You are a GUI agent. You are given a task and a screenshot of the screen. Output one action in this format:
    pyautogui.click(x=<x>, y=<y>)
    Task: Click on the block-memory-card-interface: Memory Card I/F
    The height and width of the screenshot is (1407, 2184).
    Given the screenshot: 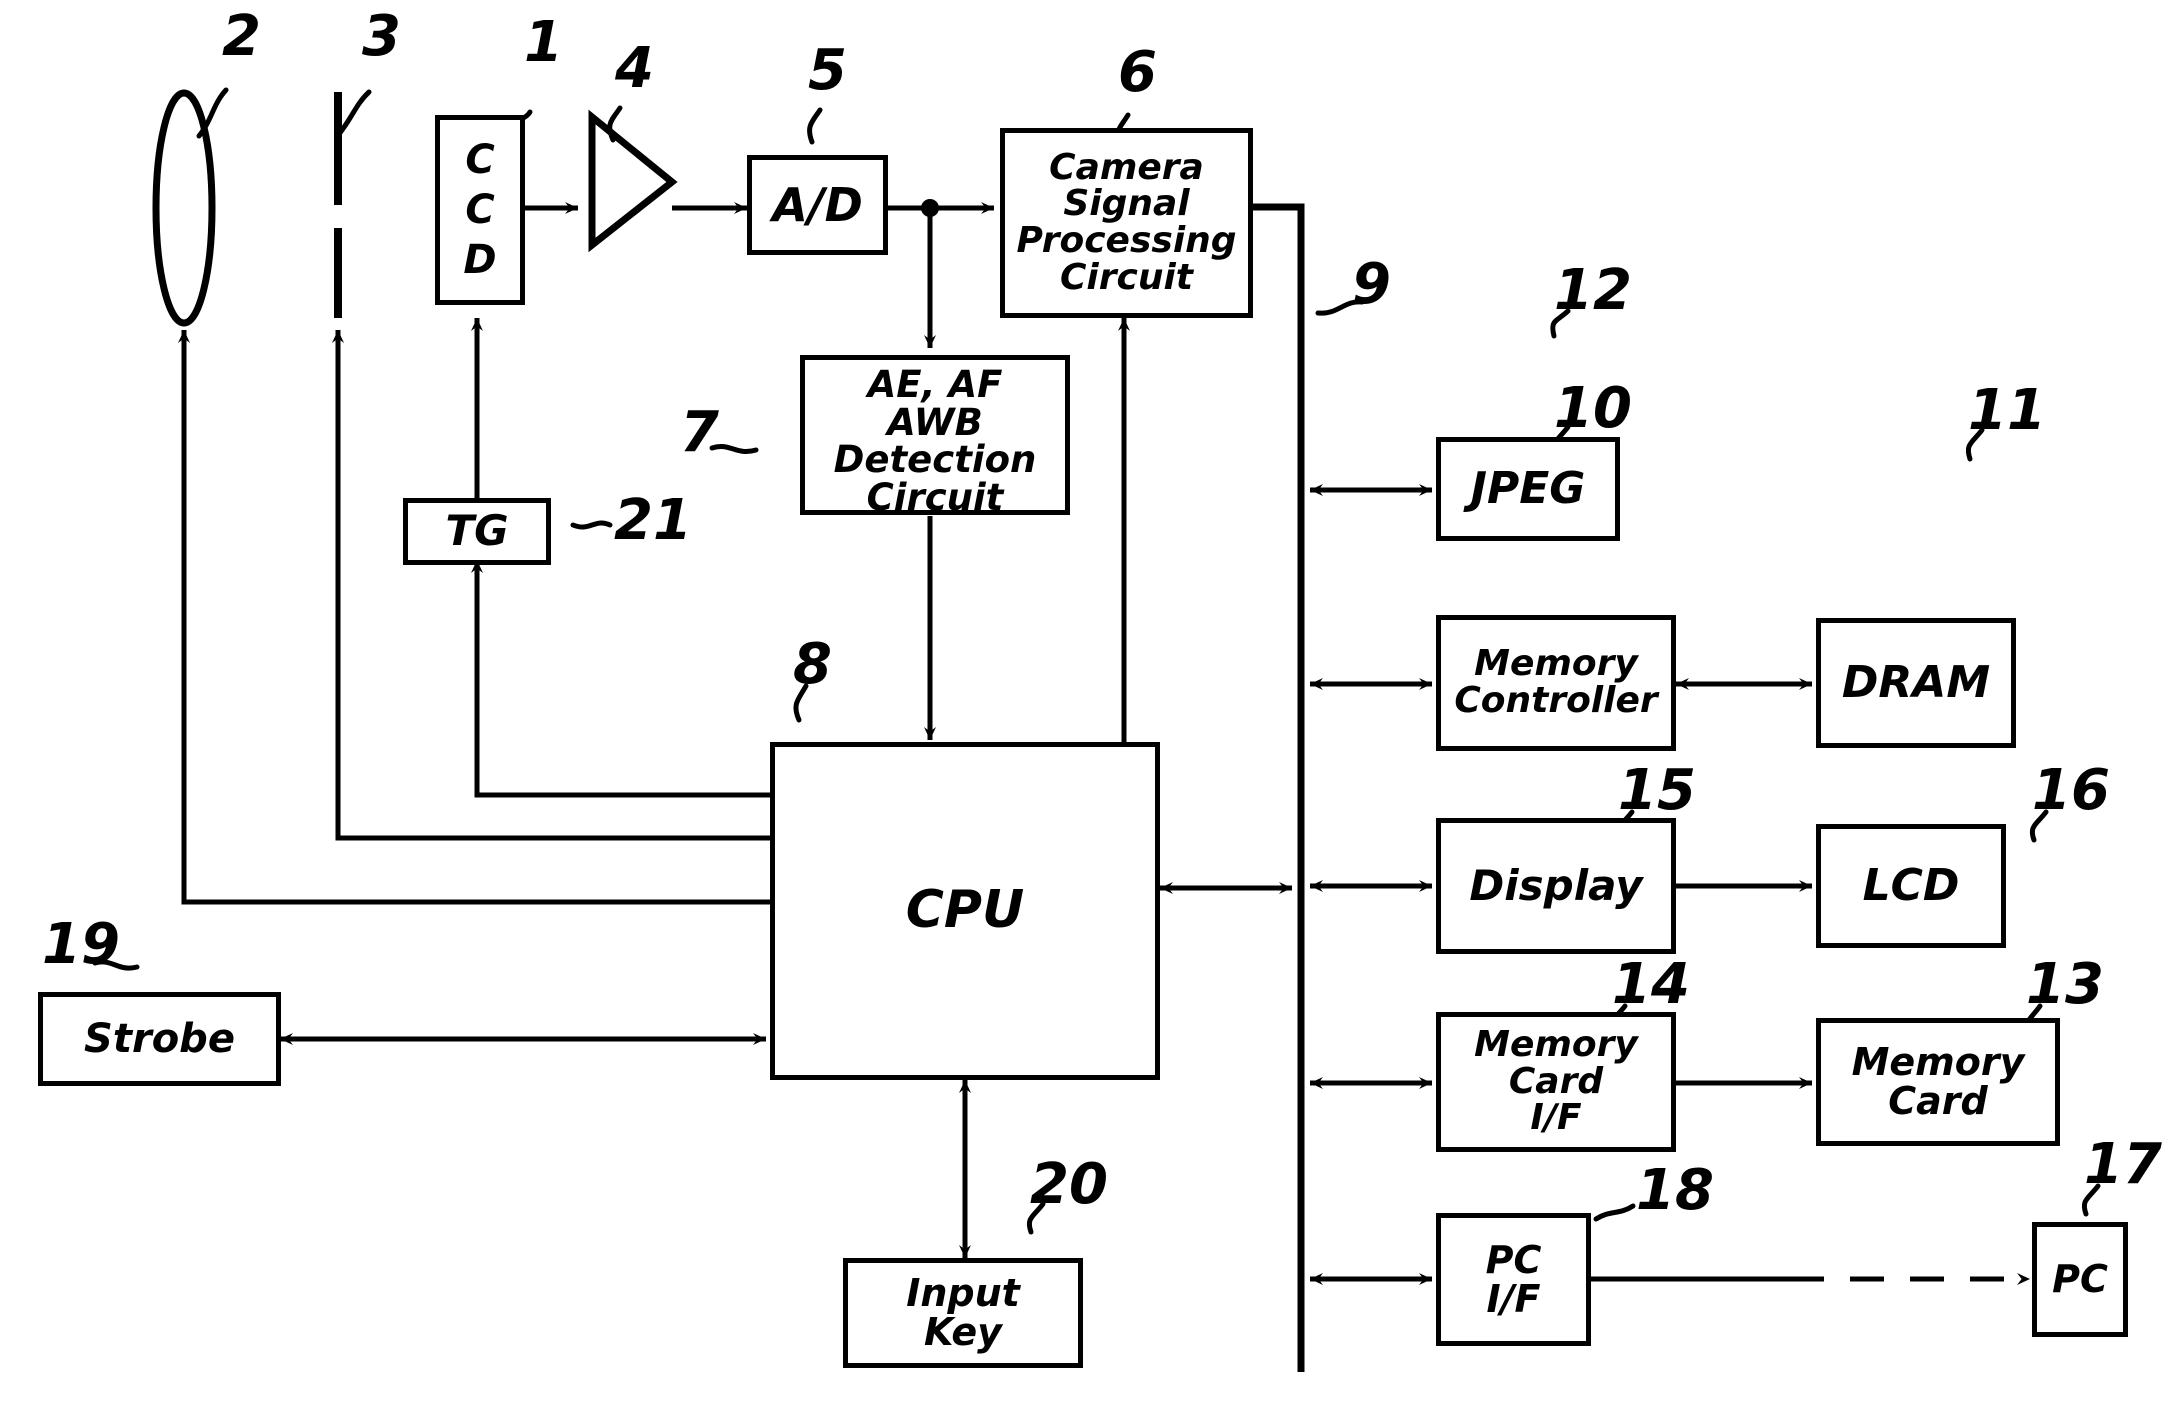 What is the action you would take?
    pyautogui.click(x=1556, y=1082)
    